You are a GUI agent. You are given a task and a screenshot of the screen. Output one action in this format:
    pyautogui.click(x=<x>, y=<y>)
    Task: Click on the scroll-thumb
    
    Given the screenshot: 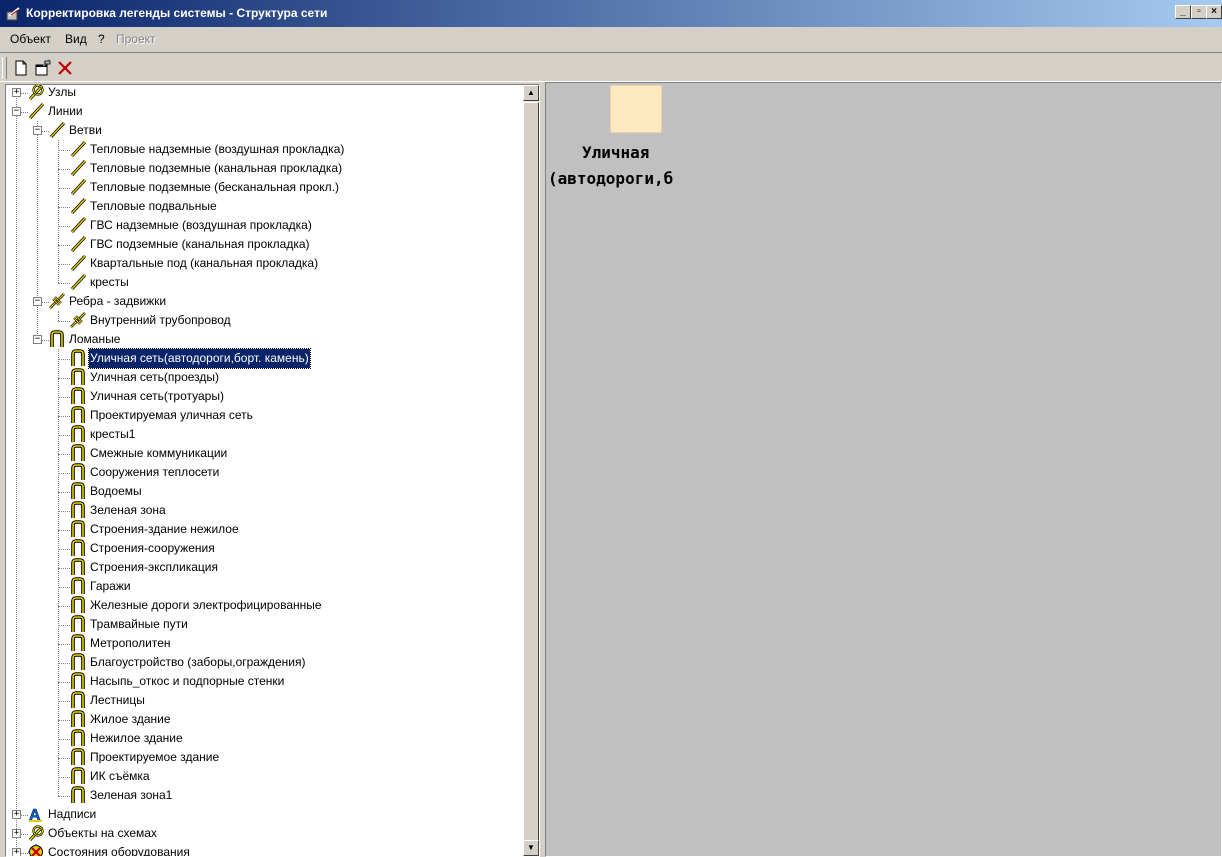 What is the action you would take?
    pyautogui.click(x=531, y=472)
    